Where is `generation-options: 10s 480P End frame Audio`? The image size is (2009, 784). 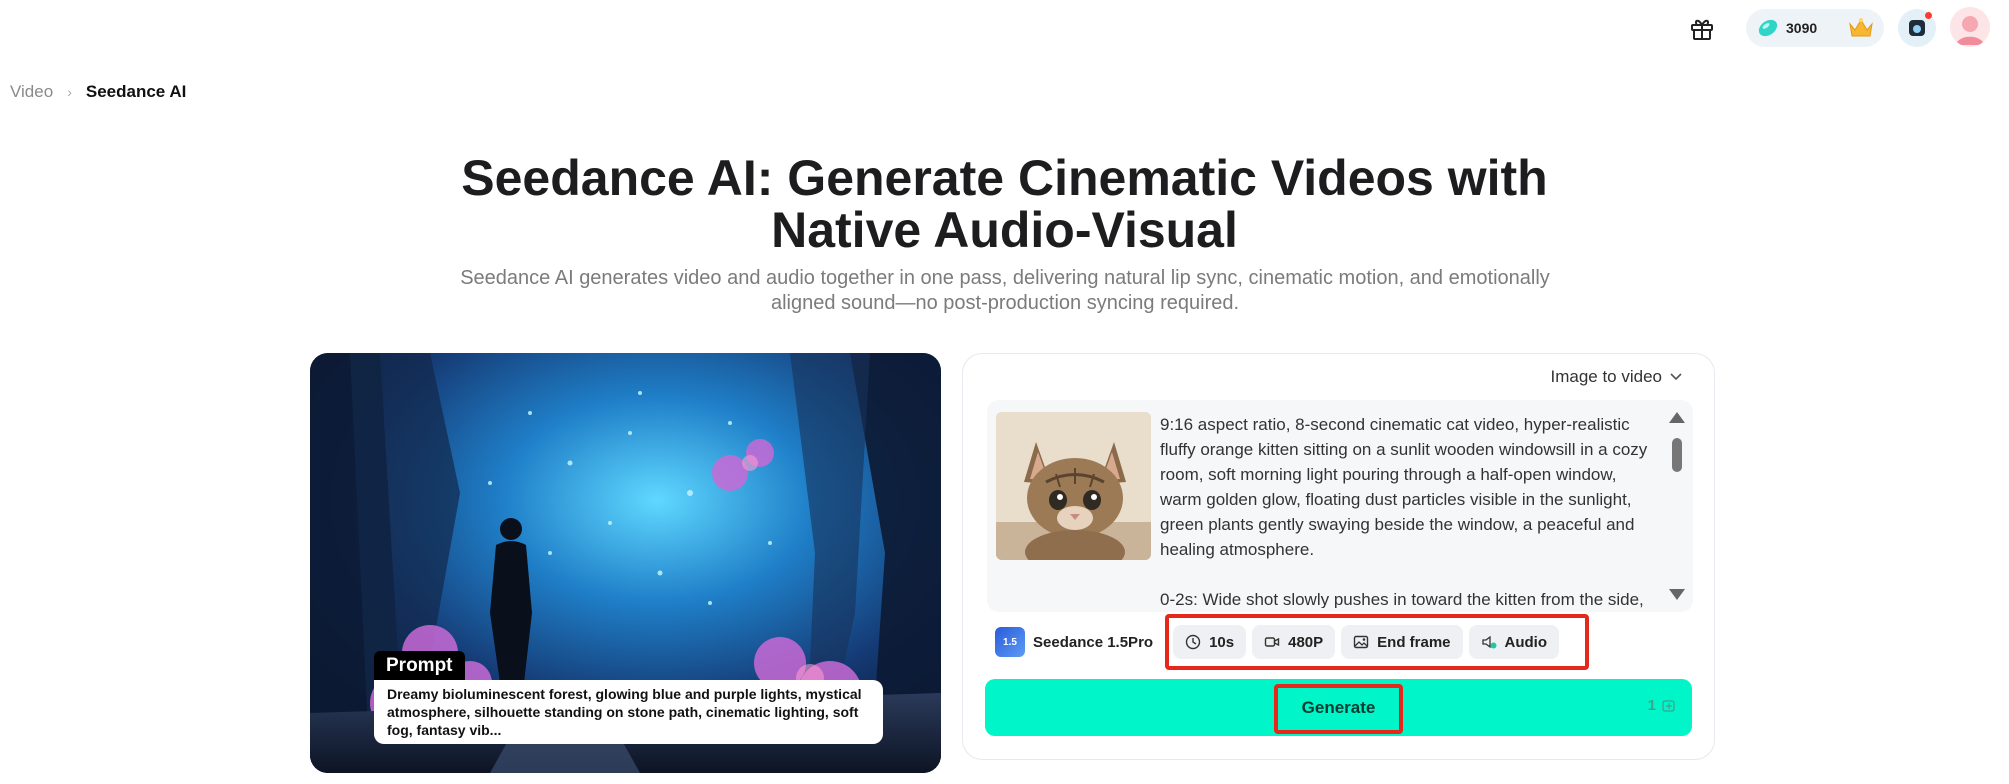 generation-options: 10s 480P End frame Audio is located at coordinates (1377, 642).